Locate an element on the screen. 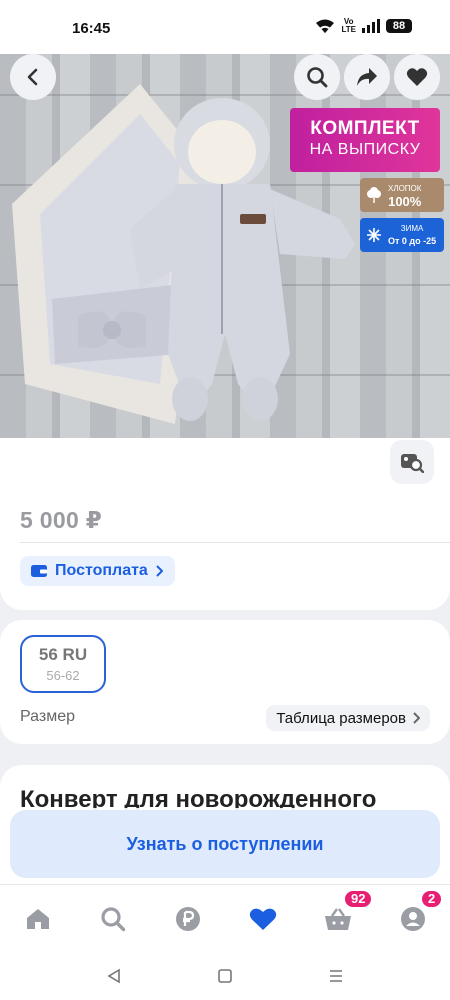 The width and height of the screenshot is (450, 1000). status-icons: Vo LTE 88 is located at coordinates (363, 26).